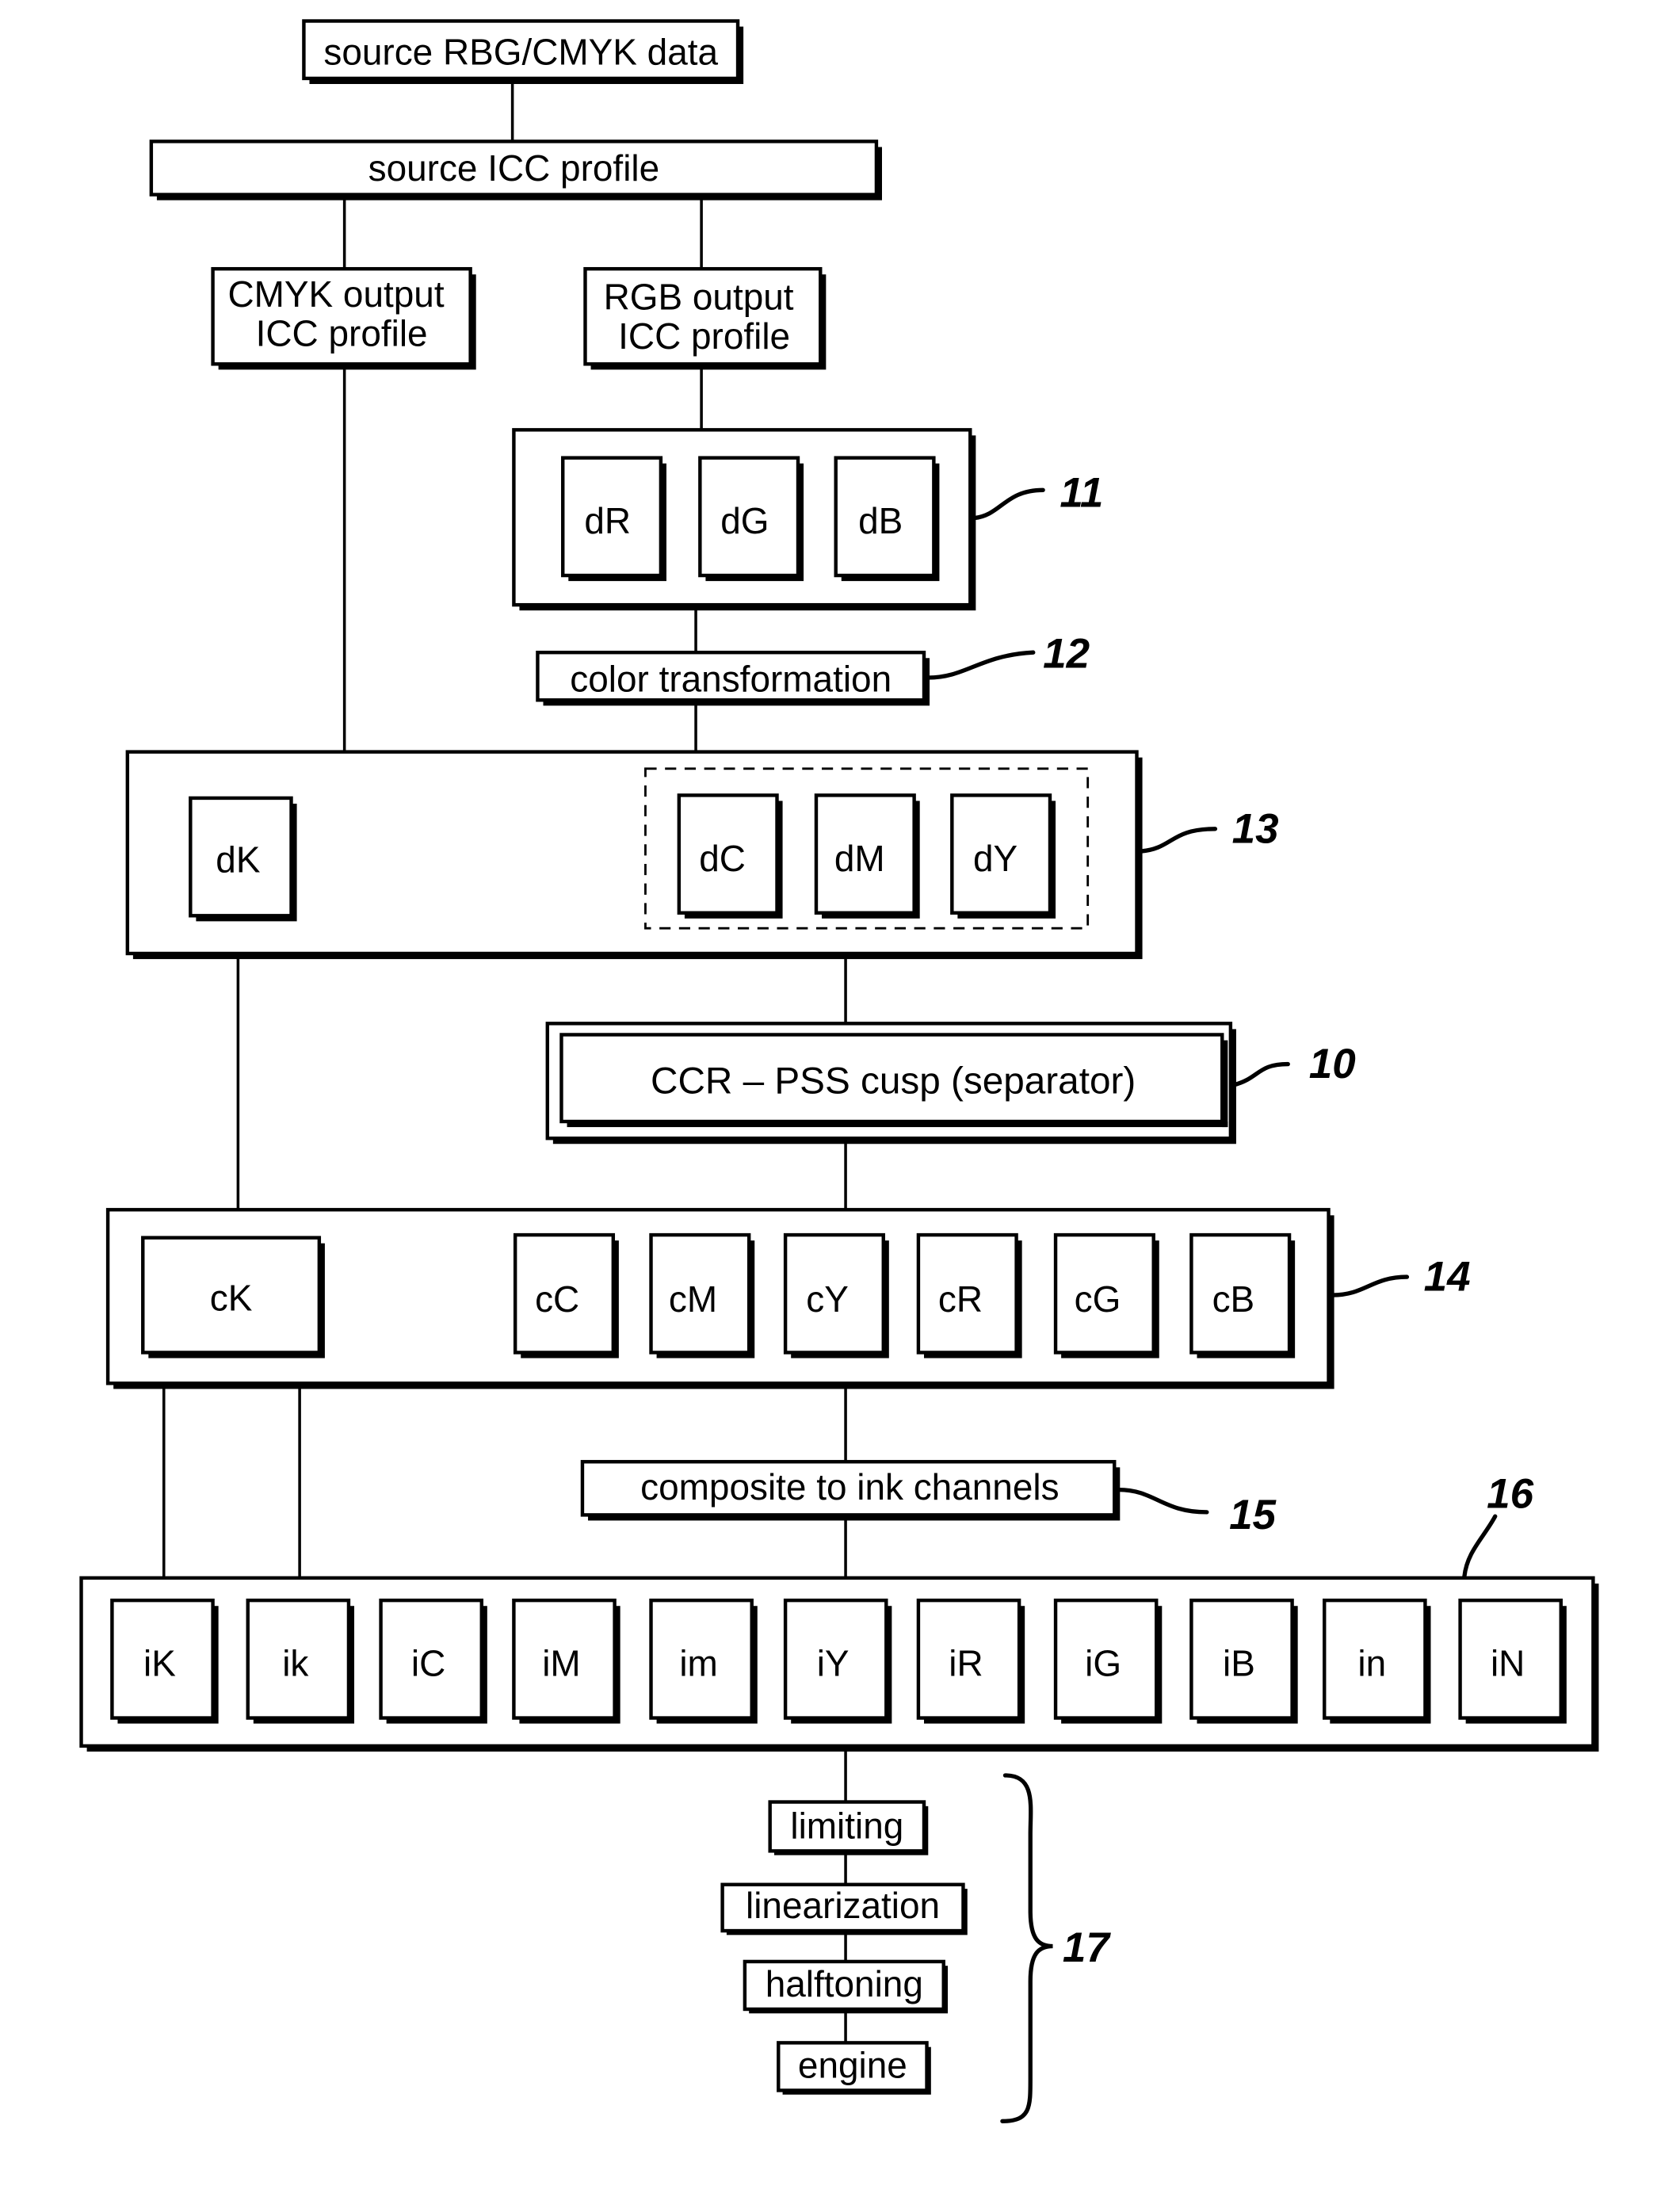  I want to click on ink-channel-label-iB: iB, so click(1239, 1663).